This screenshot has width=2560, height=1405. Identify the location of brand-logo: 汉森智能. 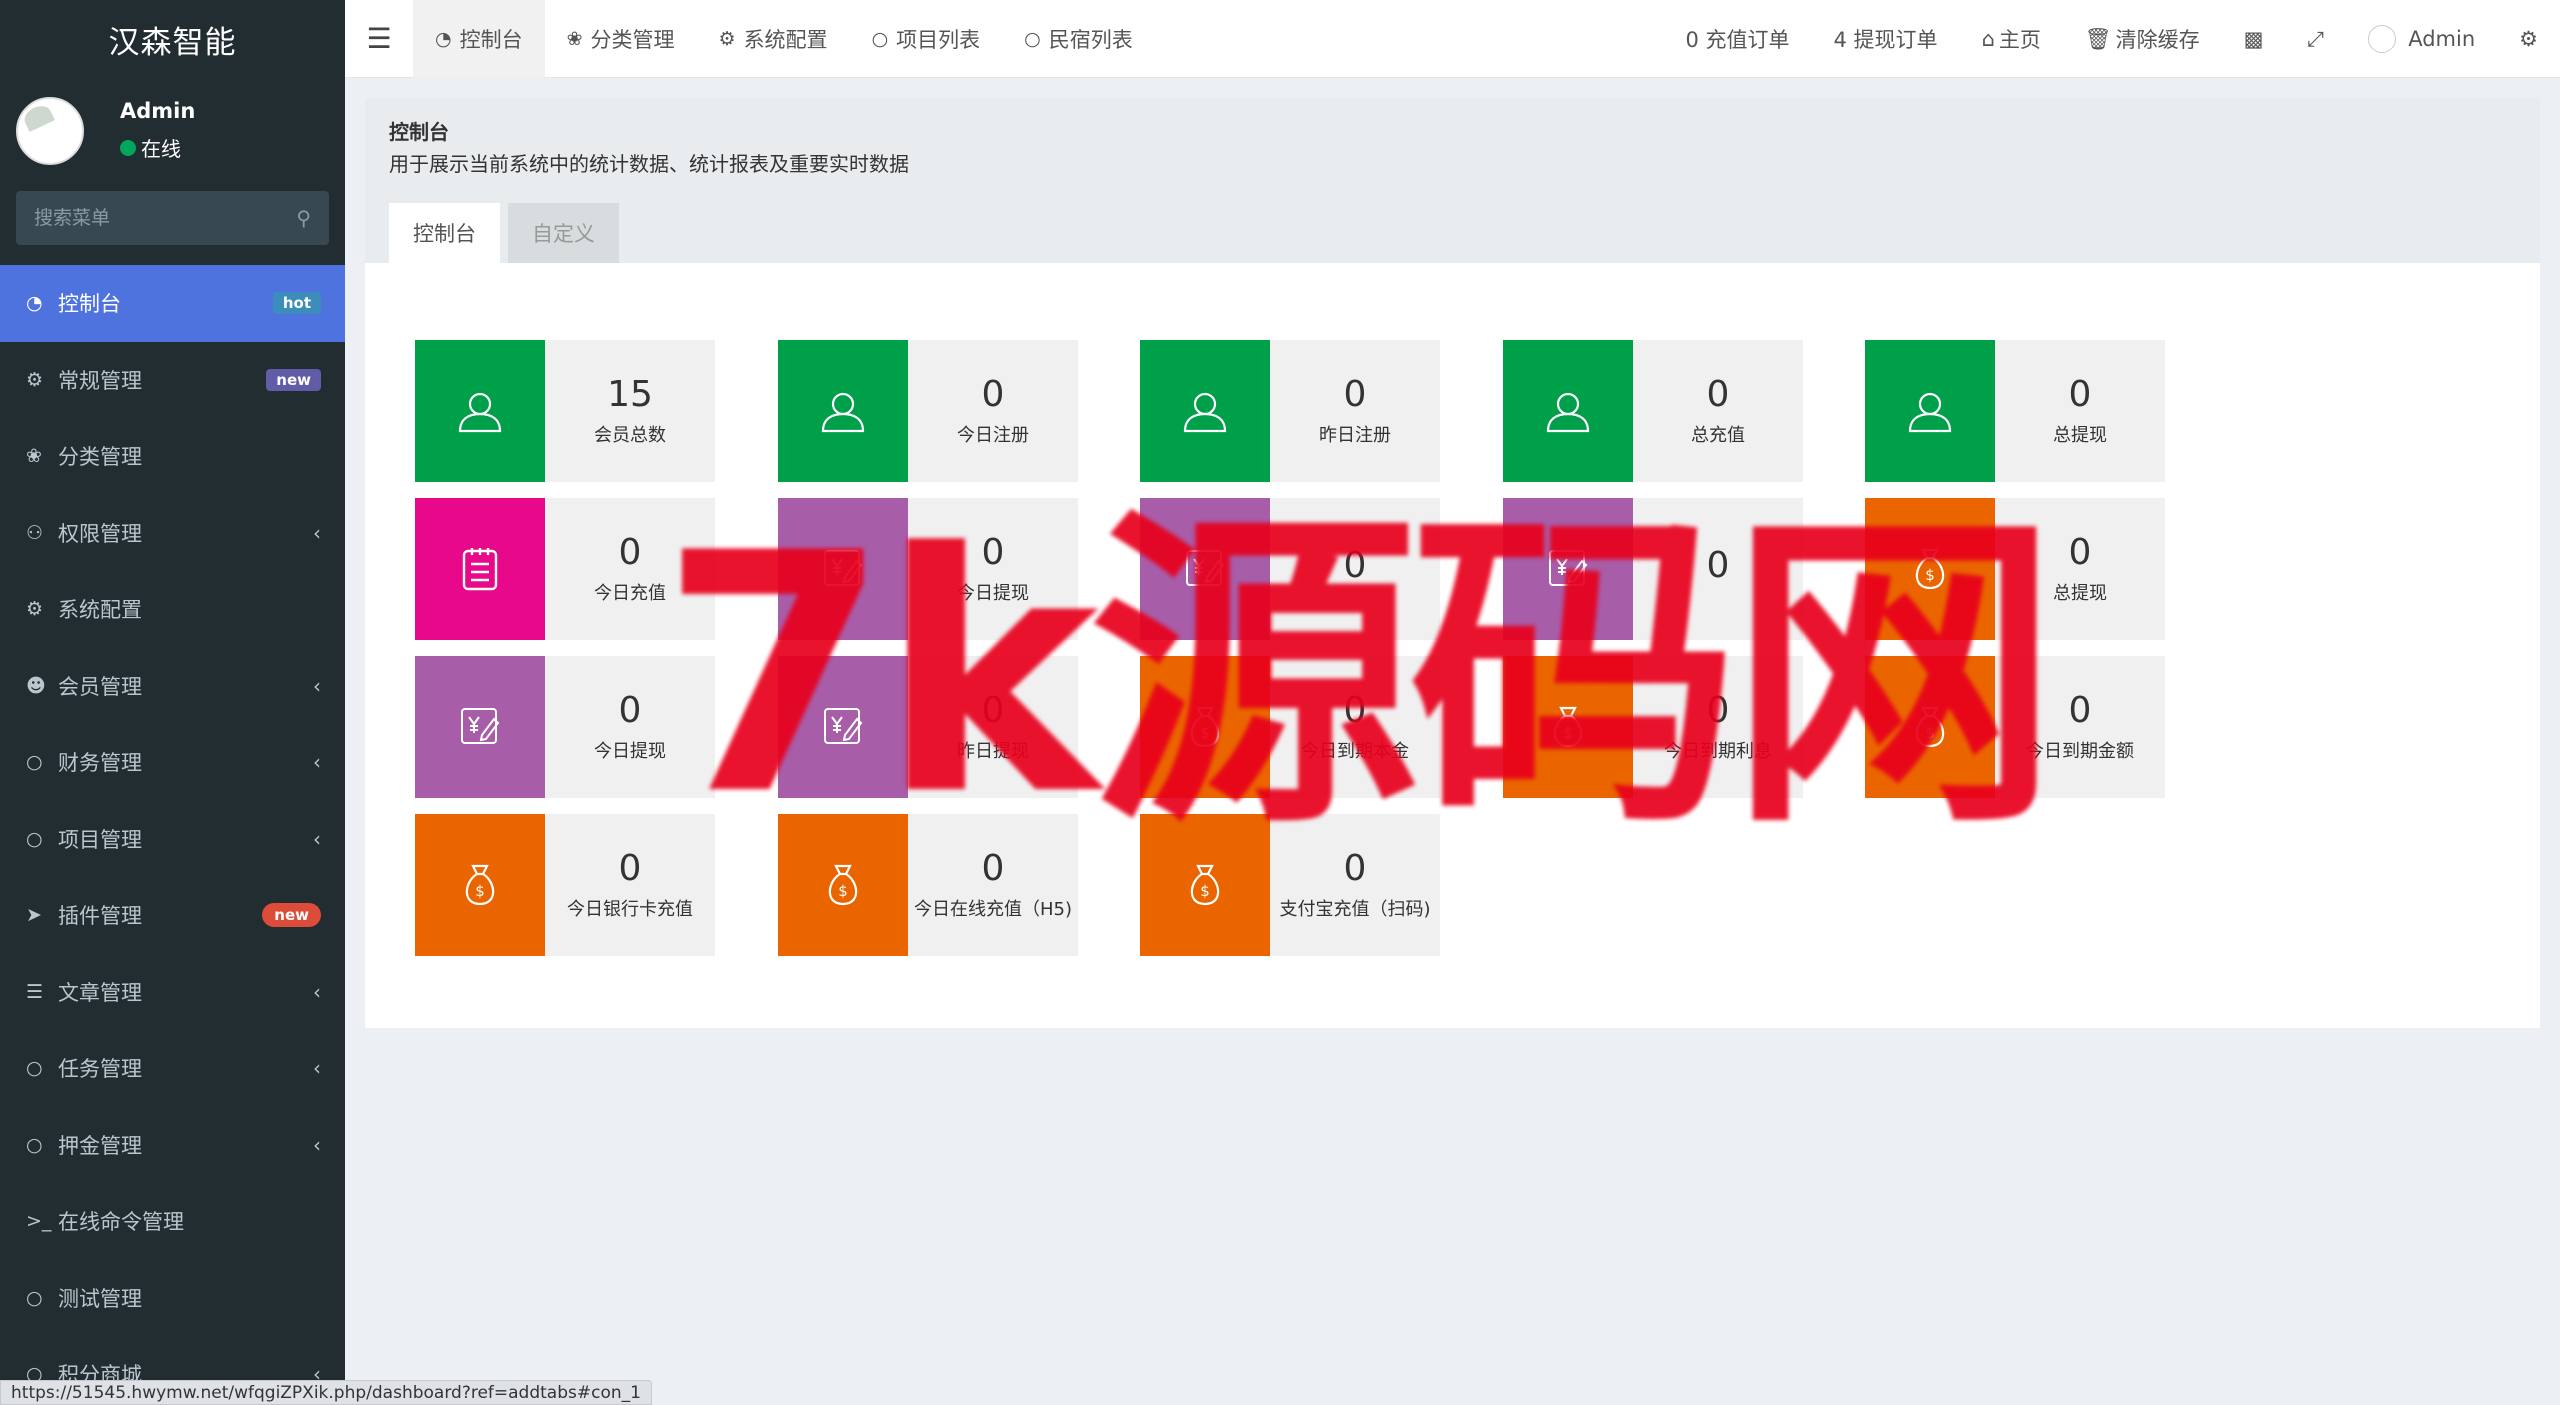
(172, 39).